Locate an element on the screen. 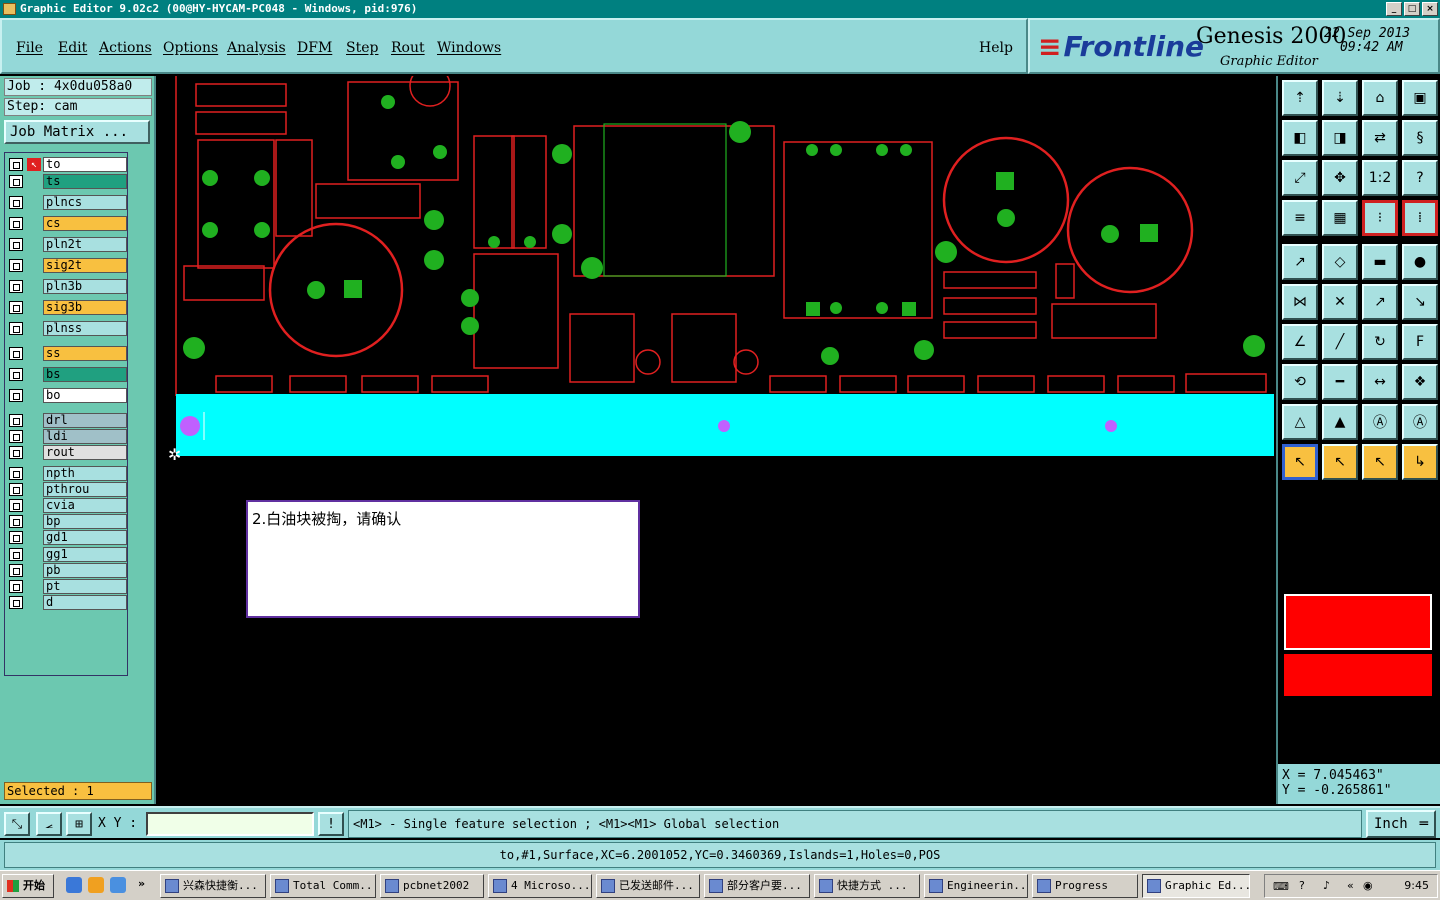 Image resolution: width=1440 pixels, height=900 pixels. route-icon: ↗ is located at coordinates (1380, 302).